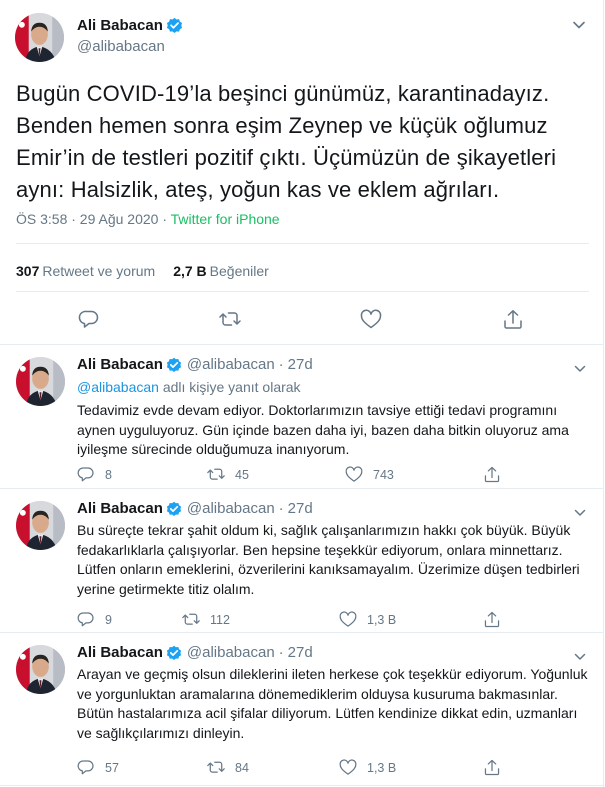 This screenshot has height=787, width=605. What do you see at coordinates (108, 620) in the screenshot?
I see `reply-count: 9` at bounding box center [108, 620].